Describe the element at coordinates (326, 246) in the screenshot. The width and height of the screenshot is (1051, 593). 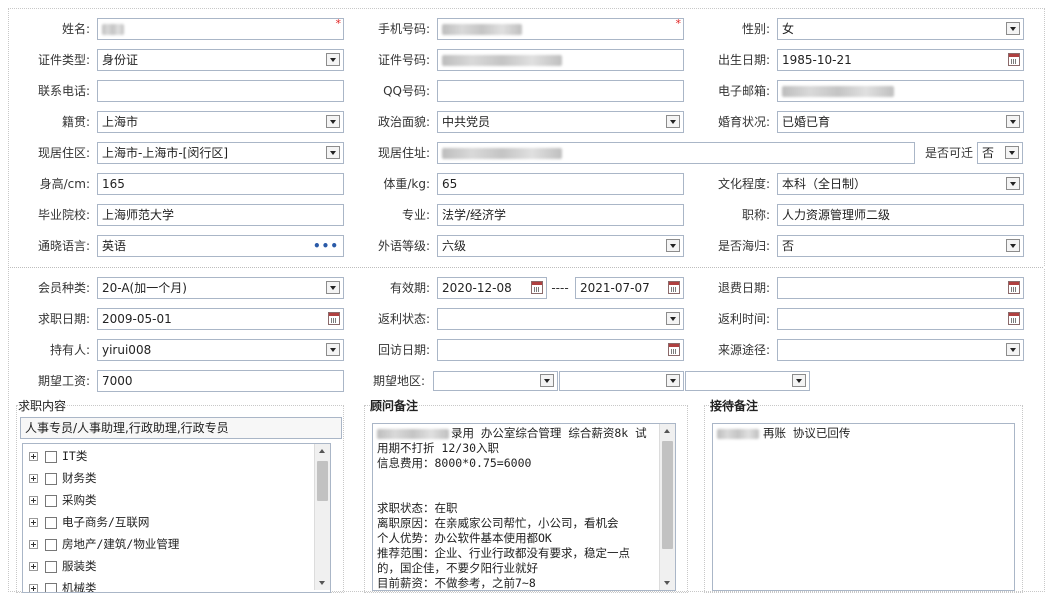
I see `more-icon: •••` at that location.